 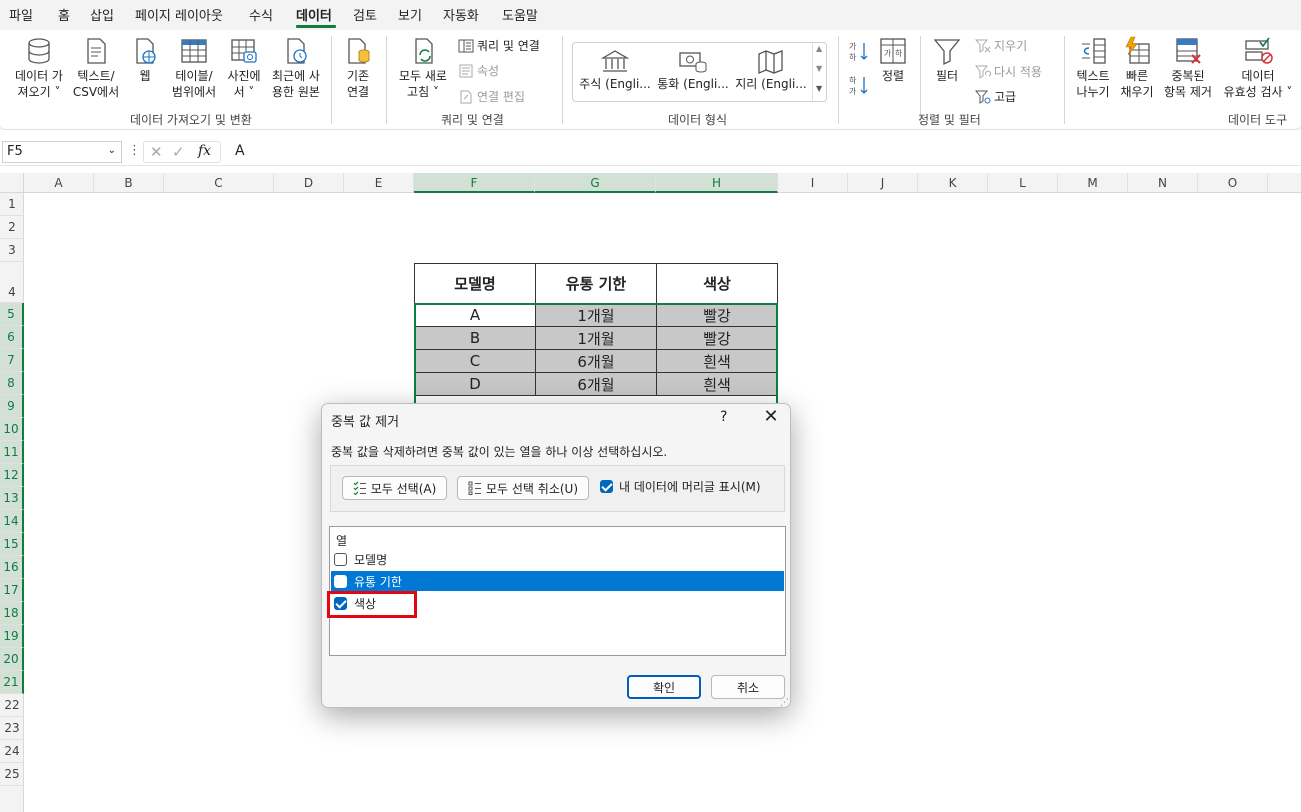 I want to click on row-header: 25, so click(x=12, y=774).